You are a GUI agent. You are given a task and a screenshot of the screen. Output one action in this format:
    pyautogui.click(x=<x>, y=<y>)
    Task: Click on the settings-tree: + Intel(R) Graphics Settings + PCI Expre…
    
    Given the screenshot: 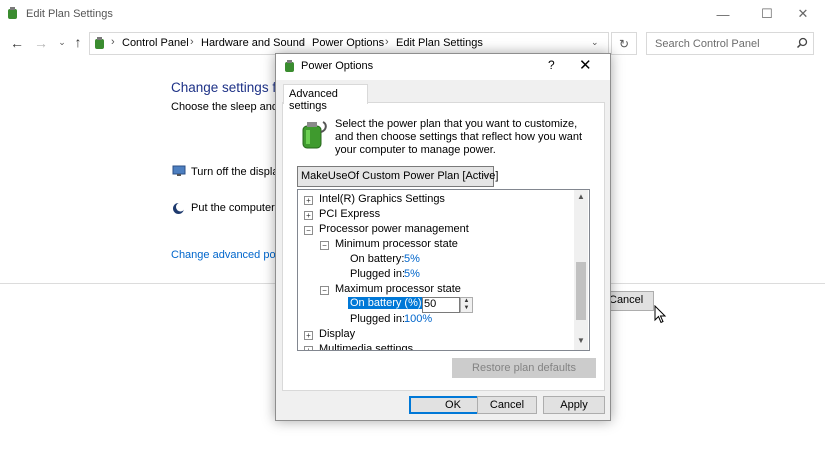 What is the action you would take?
    pyautogui.click(x=443, y=270)
    